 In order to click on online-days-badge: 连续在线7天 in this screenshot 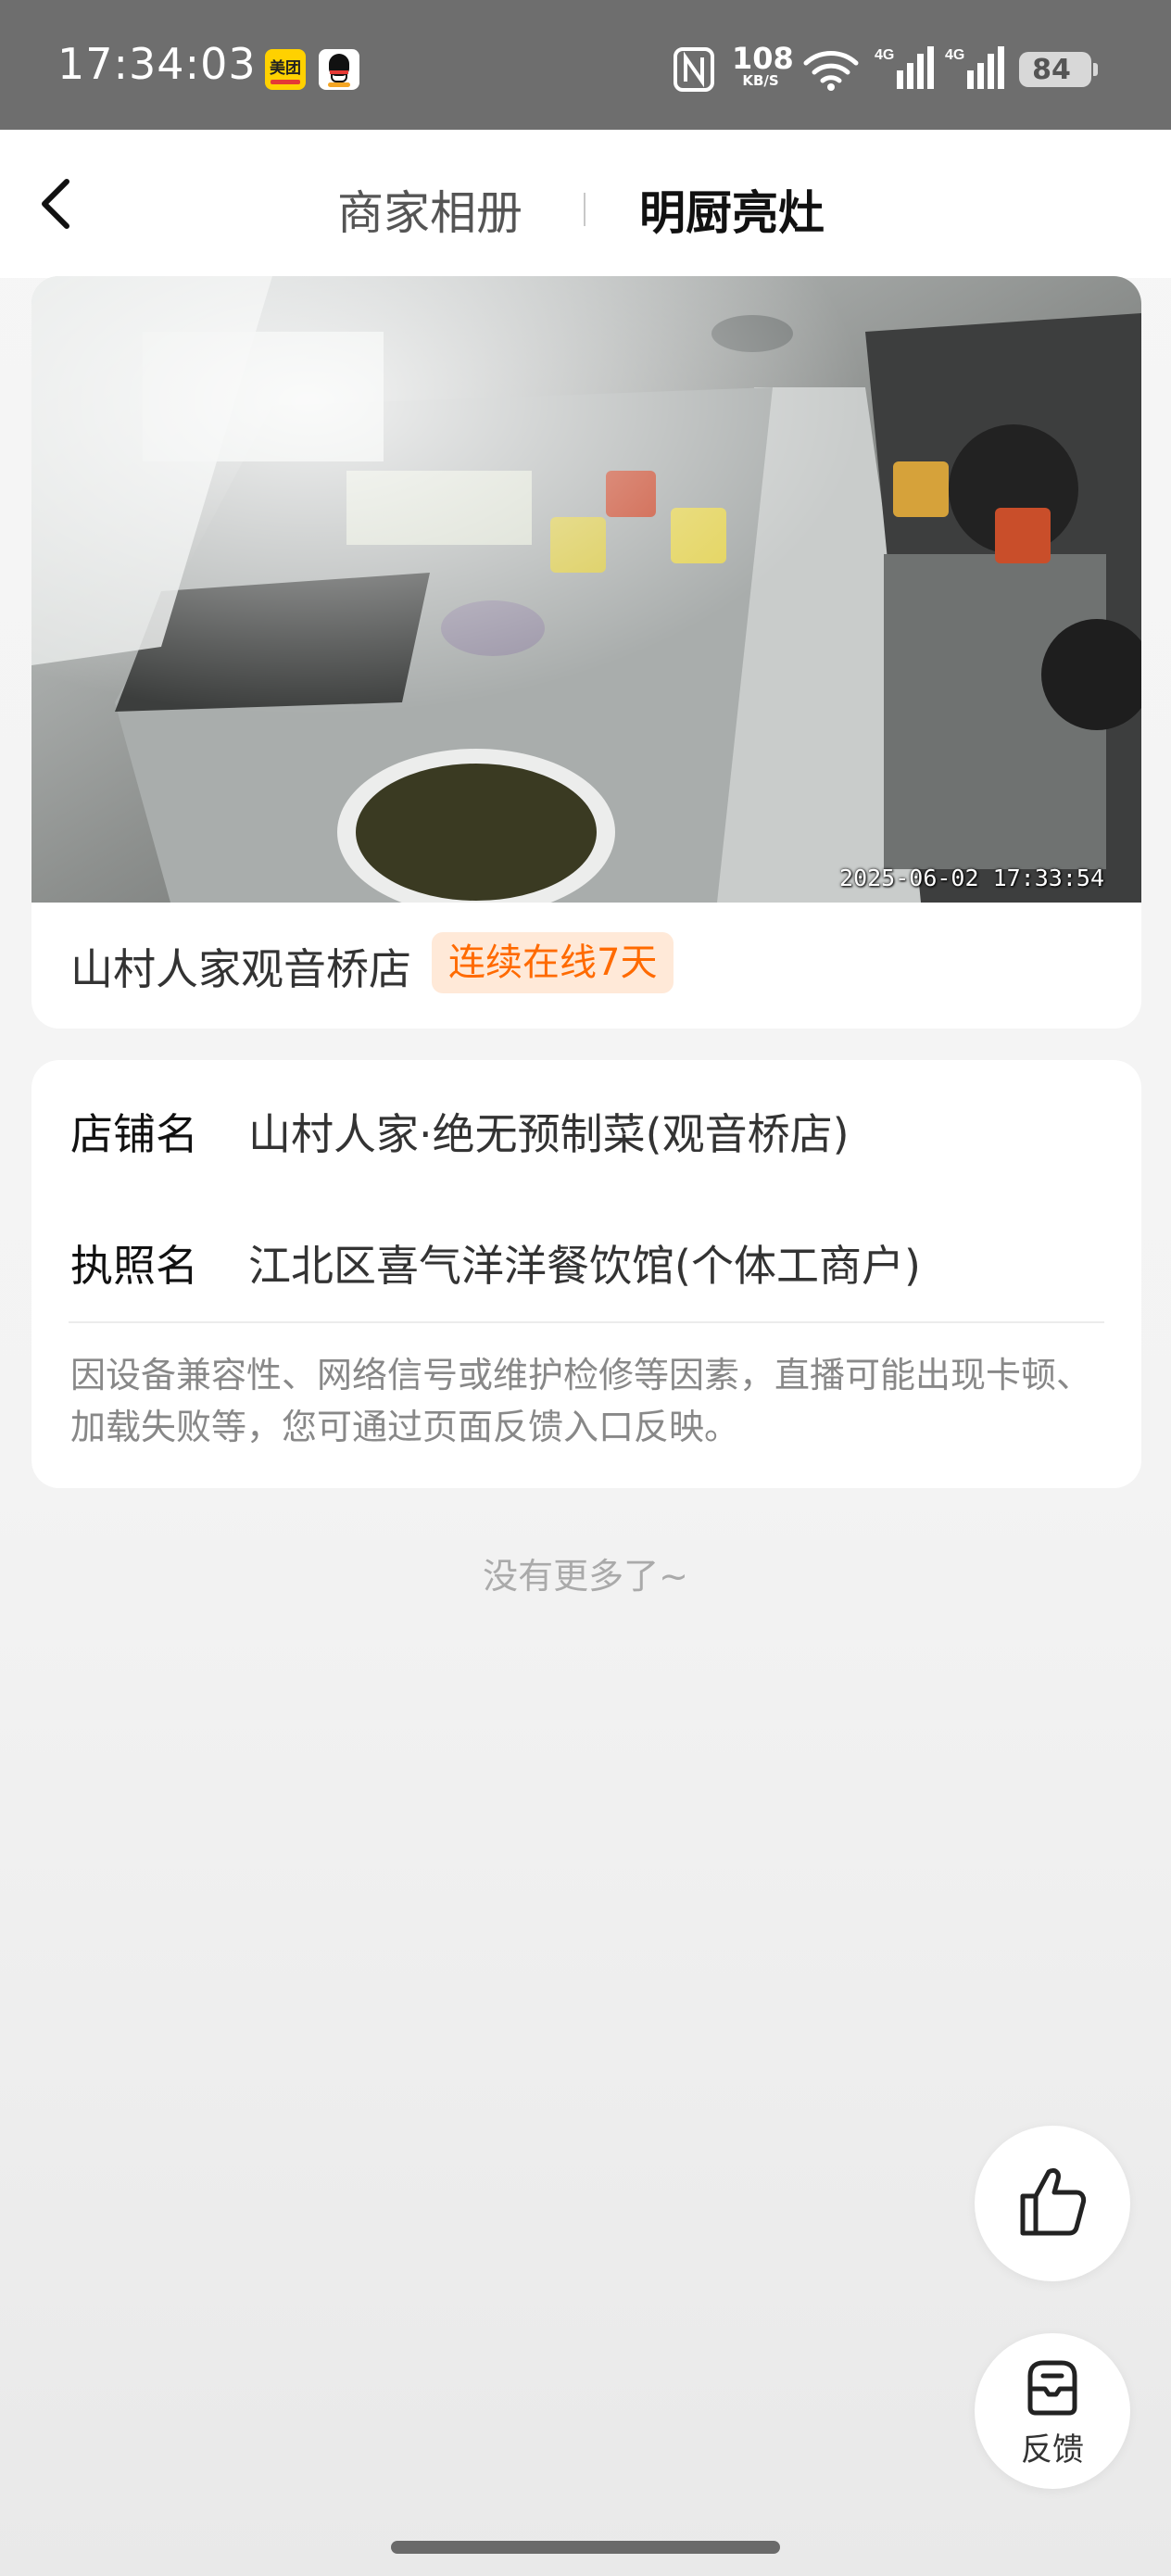, I will do `click(553, 962)`.